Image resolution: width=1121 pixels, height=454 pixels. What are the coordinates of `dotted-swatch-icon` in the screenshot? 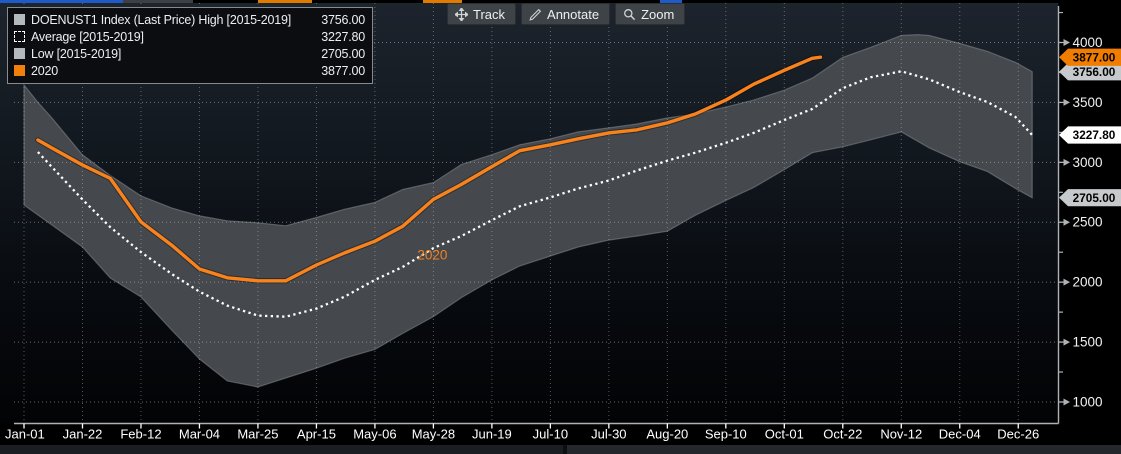 It's located at (19, 36).